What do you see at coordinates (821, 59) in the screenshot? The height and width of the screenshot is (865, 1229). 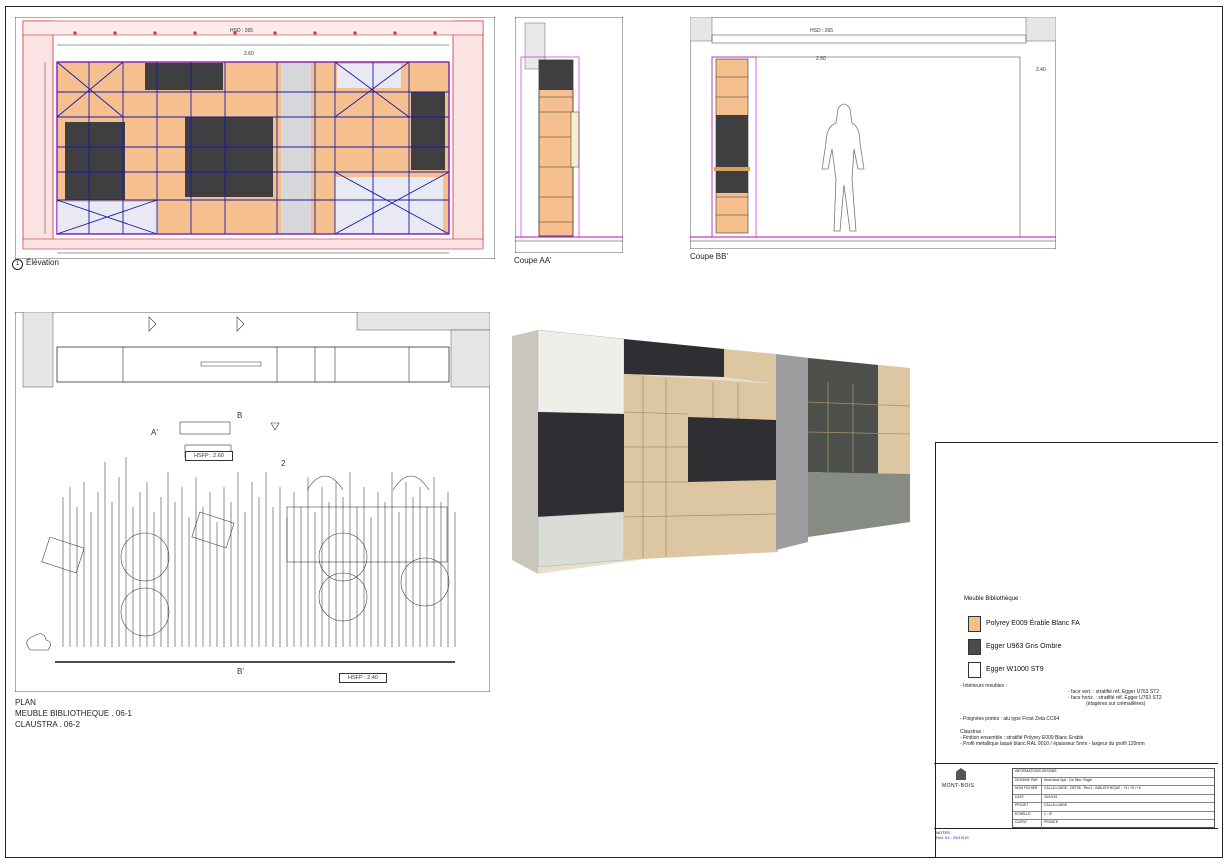 I see `coupe-bb-dim: 2.60` at bounding box center [821, 59].